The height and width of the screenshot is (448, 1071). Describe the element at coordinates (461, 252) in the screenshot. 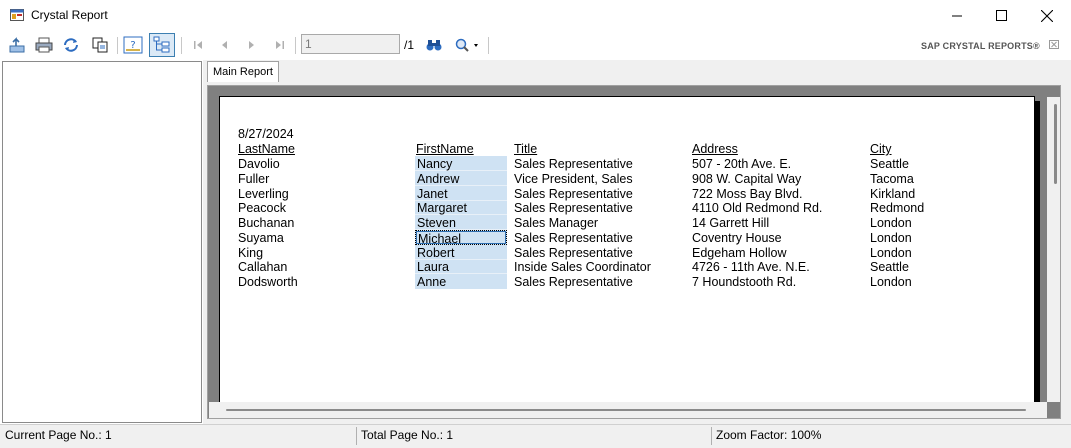

I see `cell-first-name: Robert` at that location.